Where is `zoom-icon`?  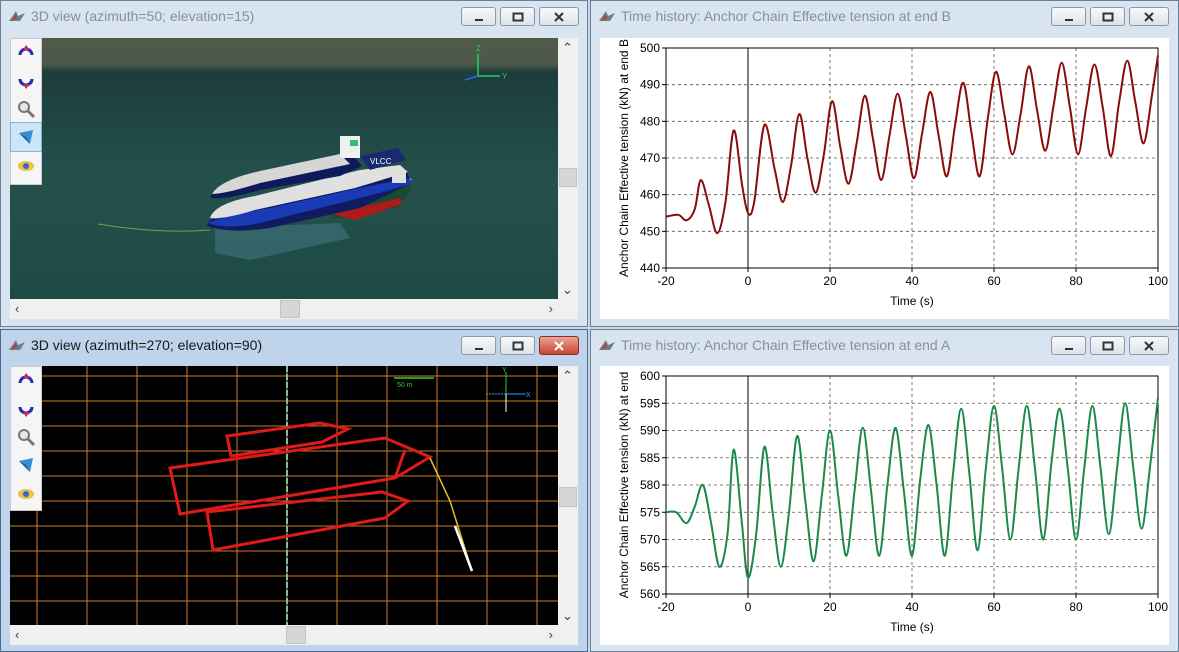 zoom-icon is located at coordinates (27, 438).